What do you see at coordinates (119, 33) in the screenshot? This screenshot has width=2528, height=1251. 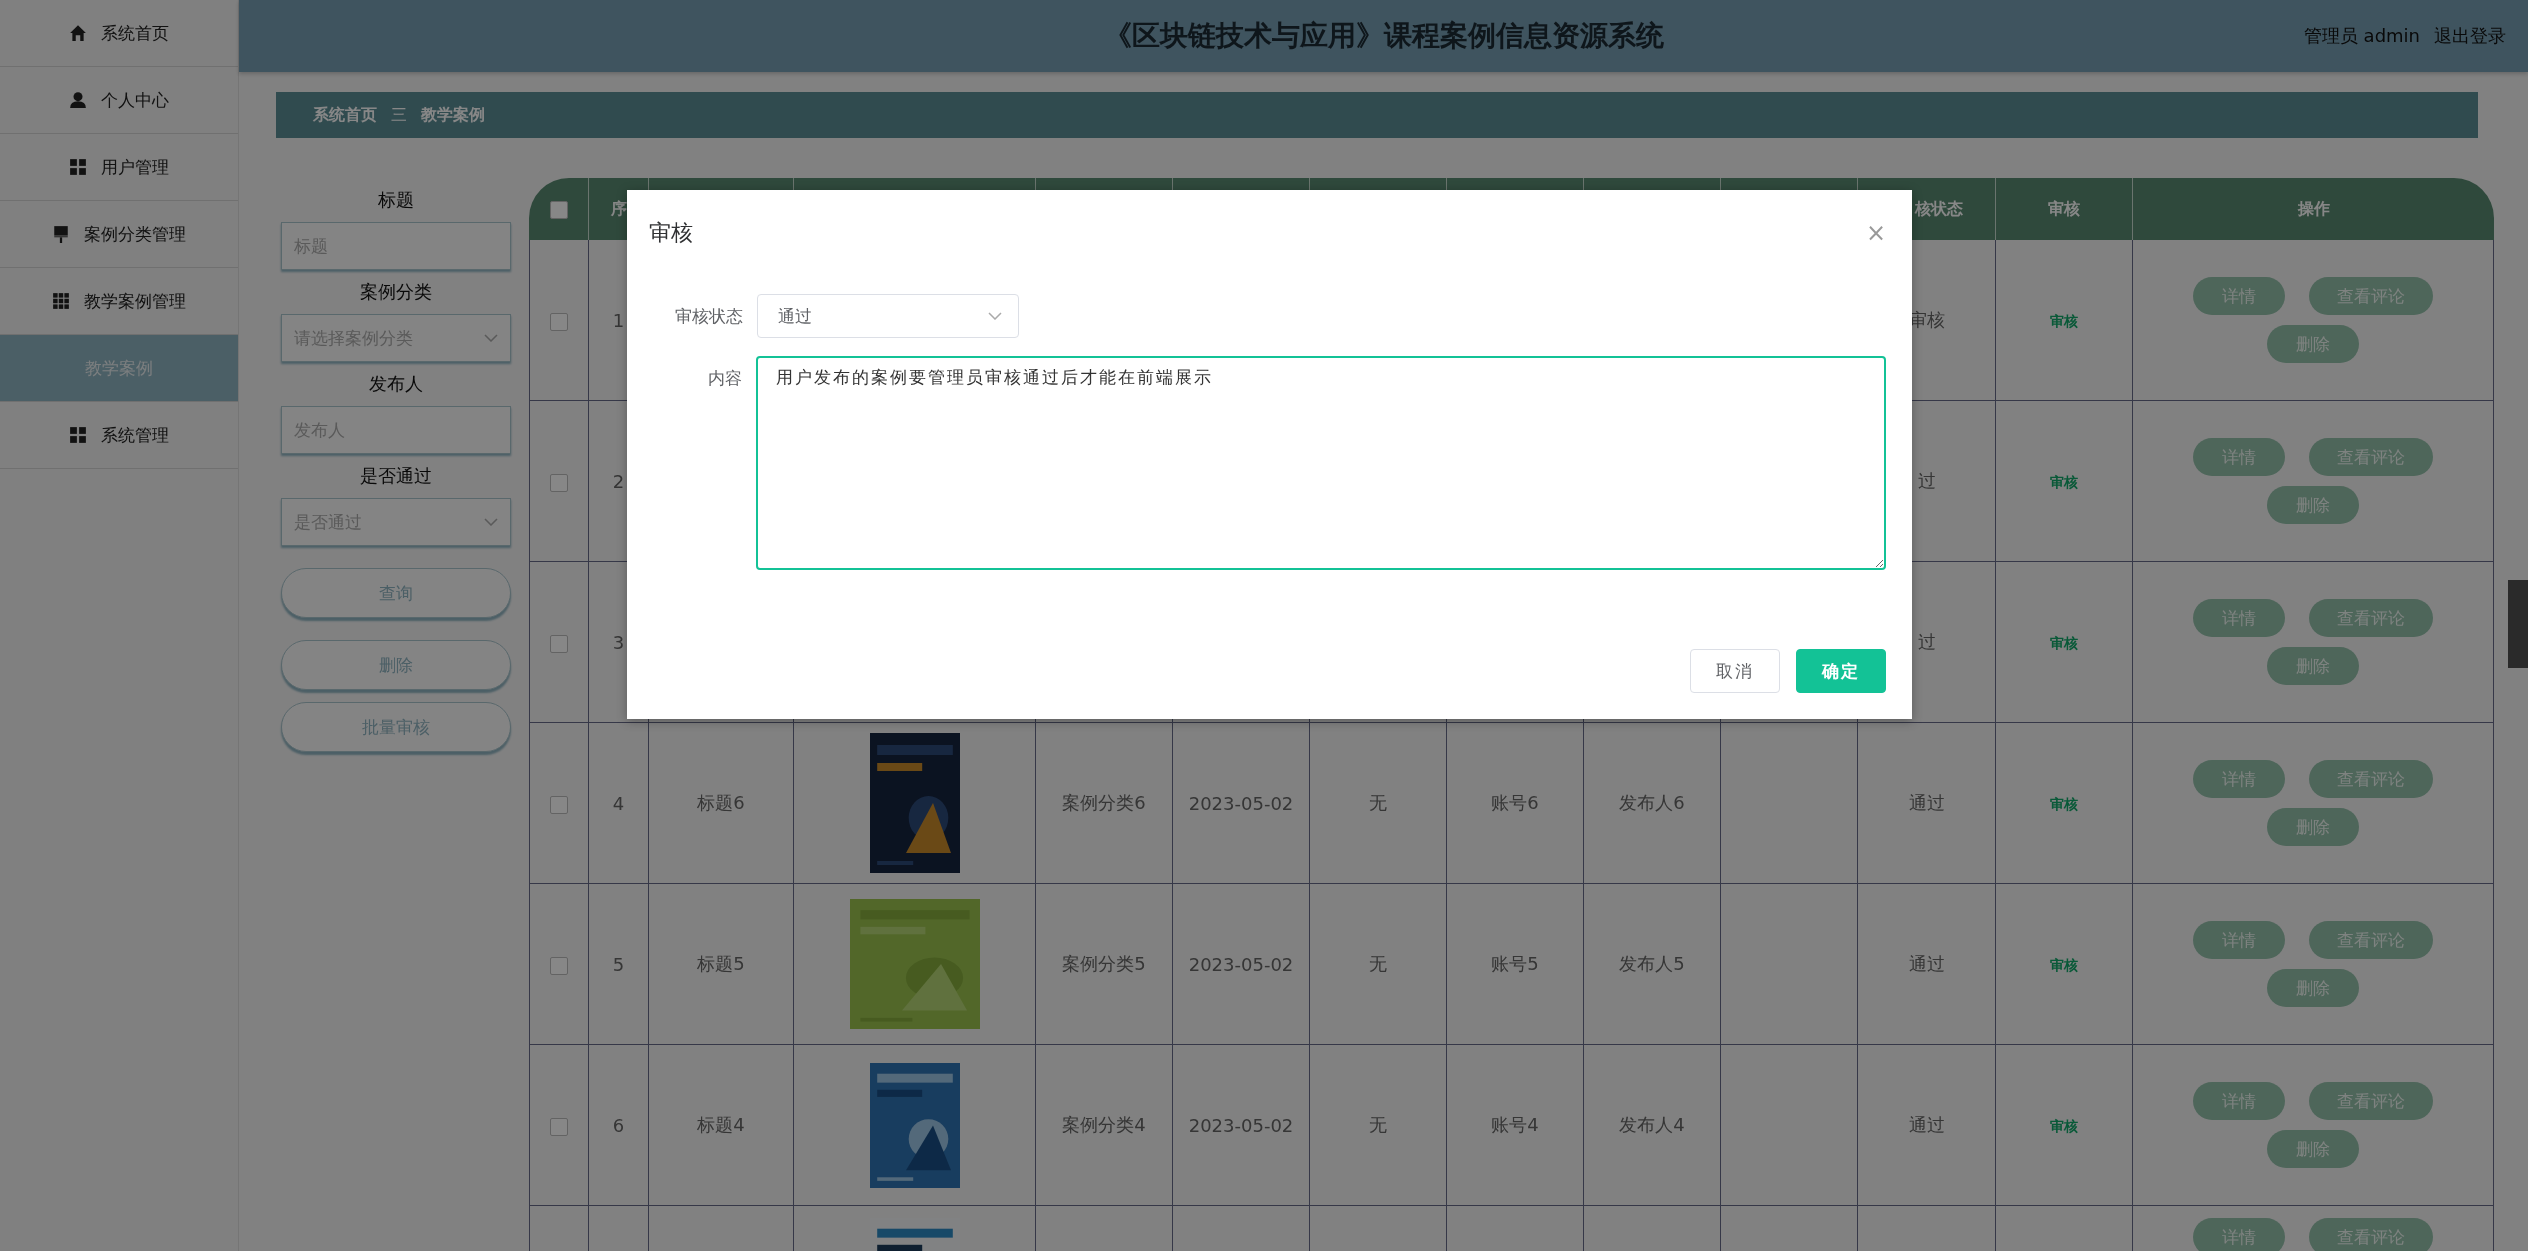 I see `sidebar-item: 系统首页` at bounding box center [119, 33].